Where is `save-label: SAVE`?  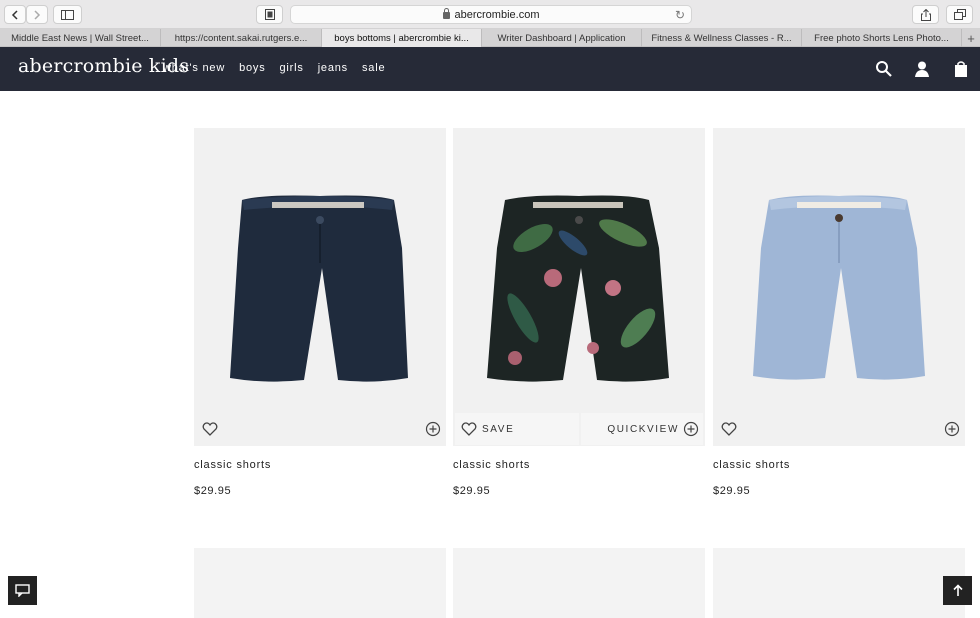
save-label: SAVE is located at coordinates (498, 429).